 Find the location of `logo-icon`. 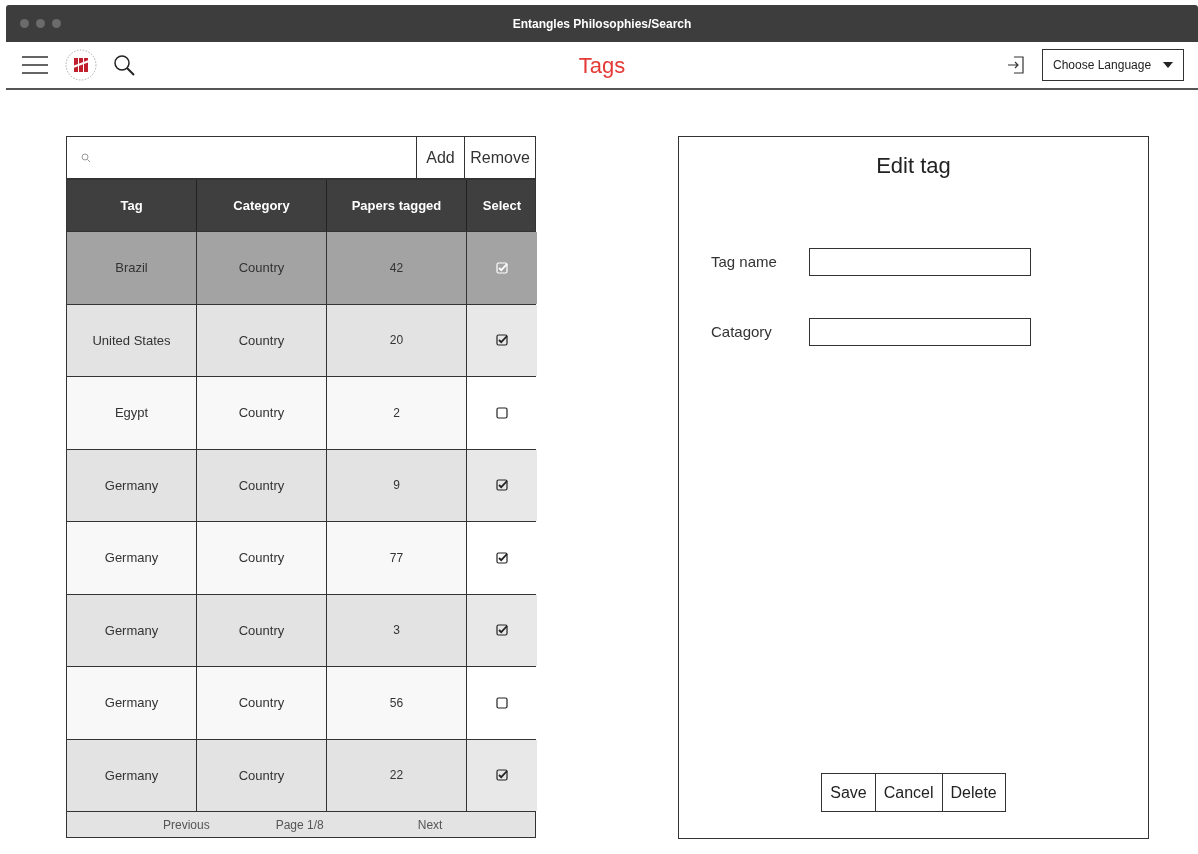

logo-icon is located at coordinates (81, 65).